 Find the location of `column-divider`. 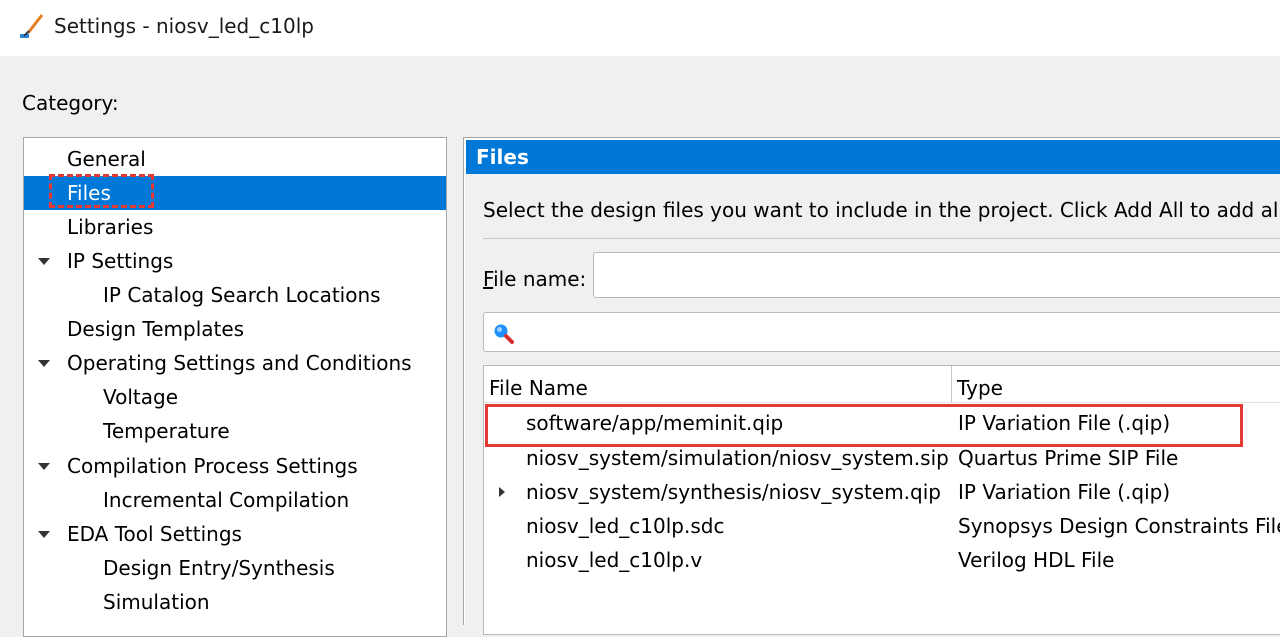

column-divider is located at coordinates (951, 384).